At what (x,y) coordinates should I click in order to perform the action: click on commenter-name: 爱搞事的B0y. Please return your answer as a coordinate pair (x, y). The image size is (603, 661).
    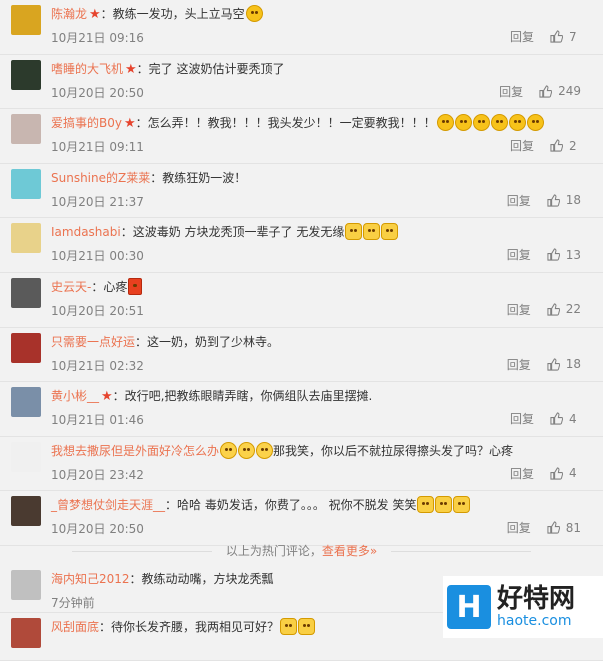
    Looking at the image, I should click on (86, 123).